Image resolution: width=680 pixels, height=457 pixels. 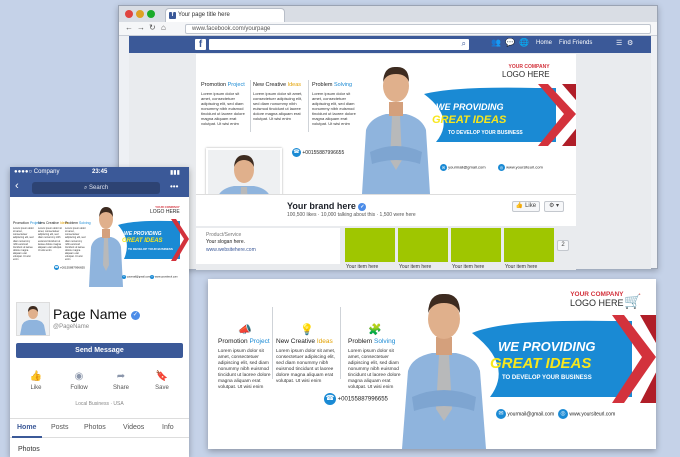 I want to click on mobile-save-action: 🔖 Save, so click(x=162, y=381).